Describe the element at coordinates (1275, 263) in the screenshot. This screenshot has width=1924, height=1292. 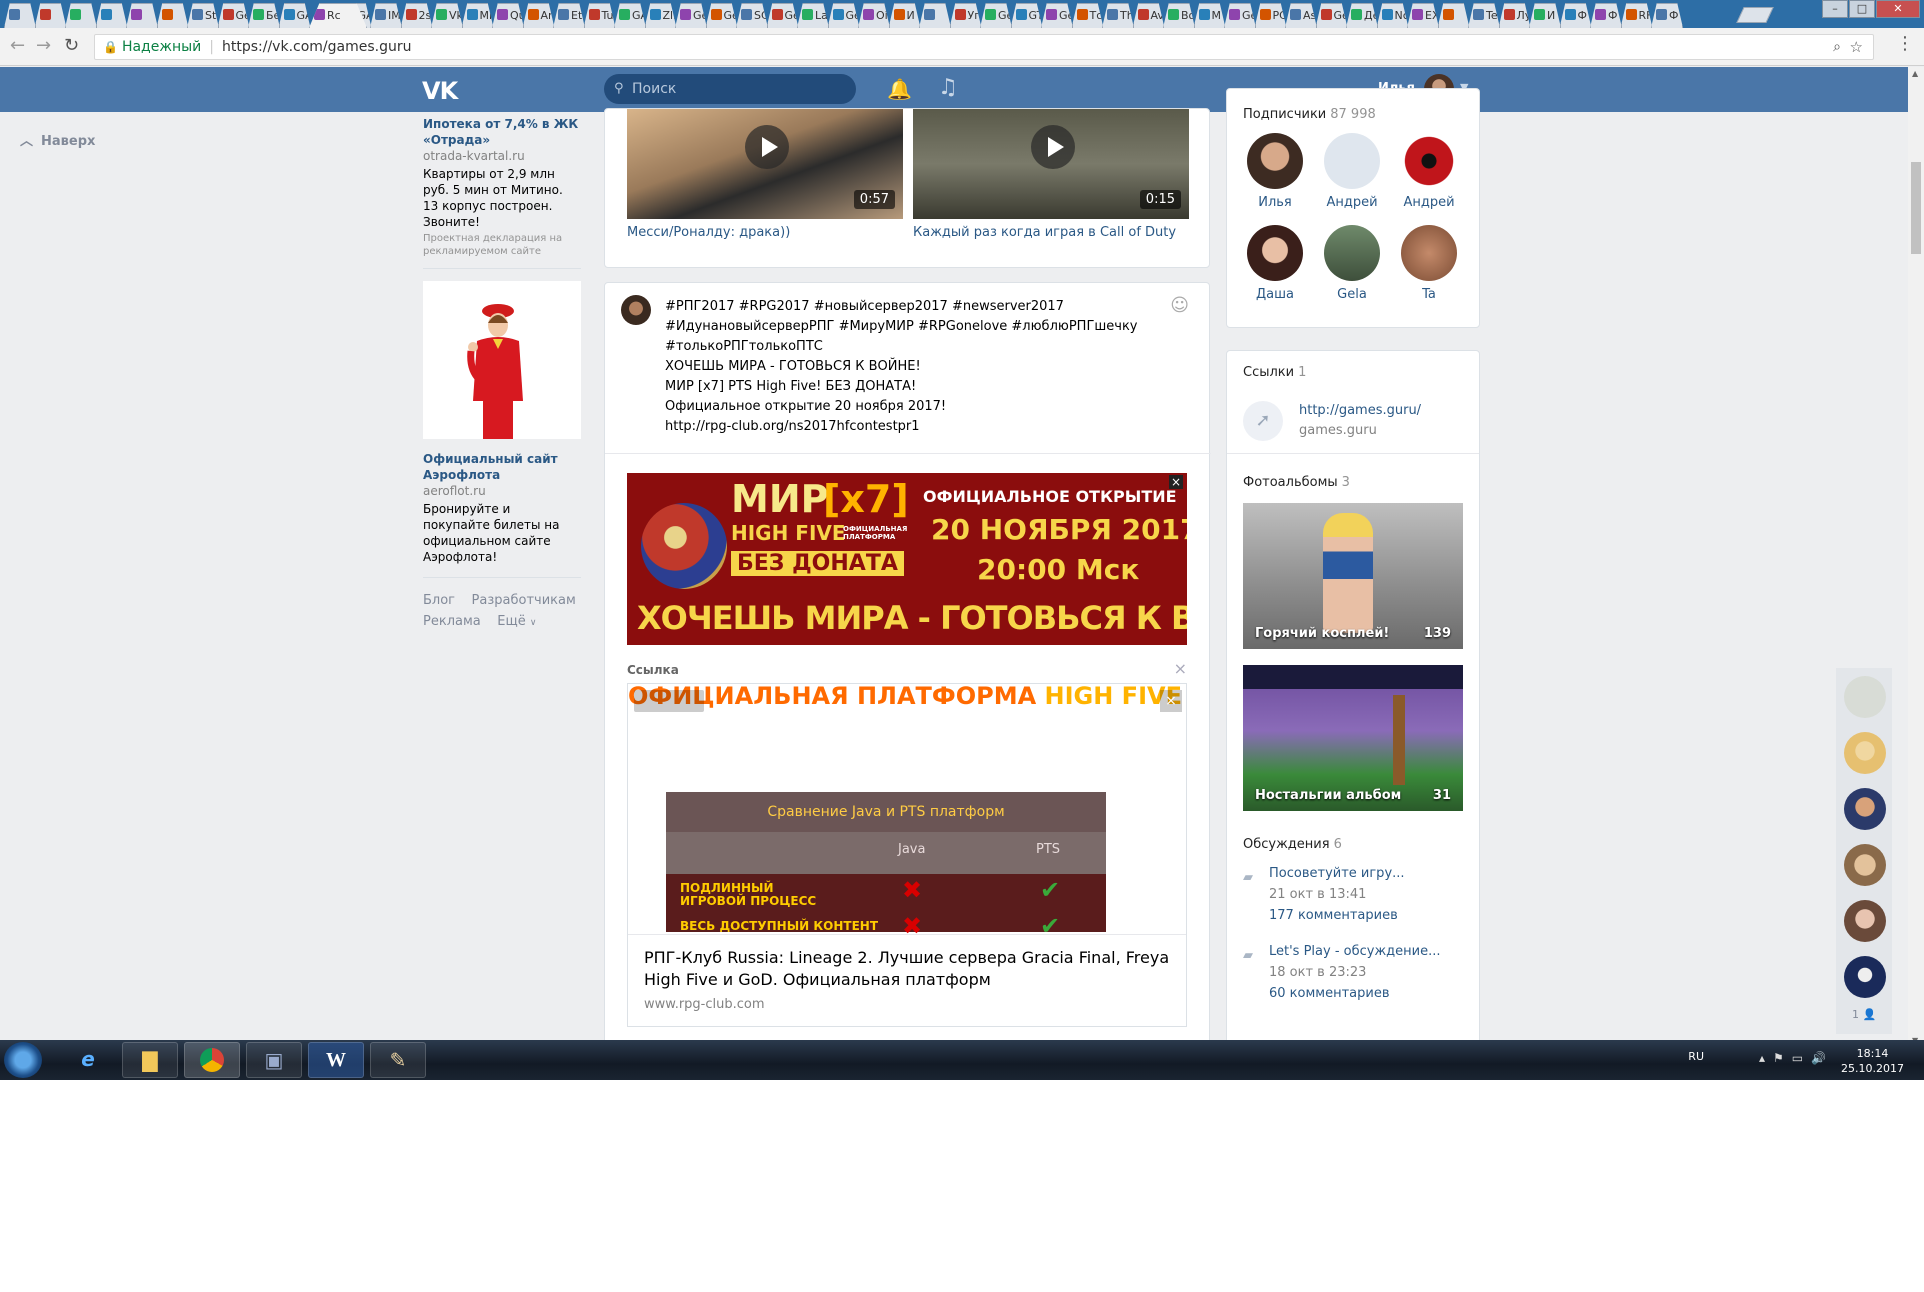
I see `subscriber-item: Даша` at that location.